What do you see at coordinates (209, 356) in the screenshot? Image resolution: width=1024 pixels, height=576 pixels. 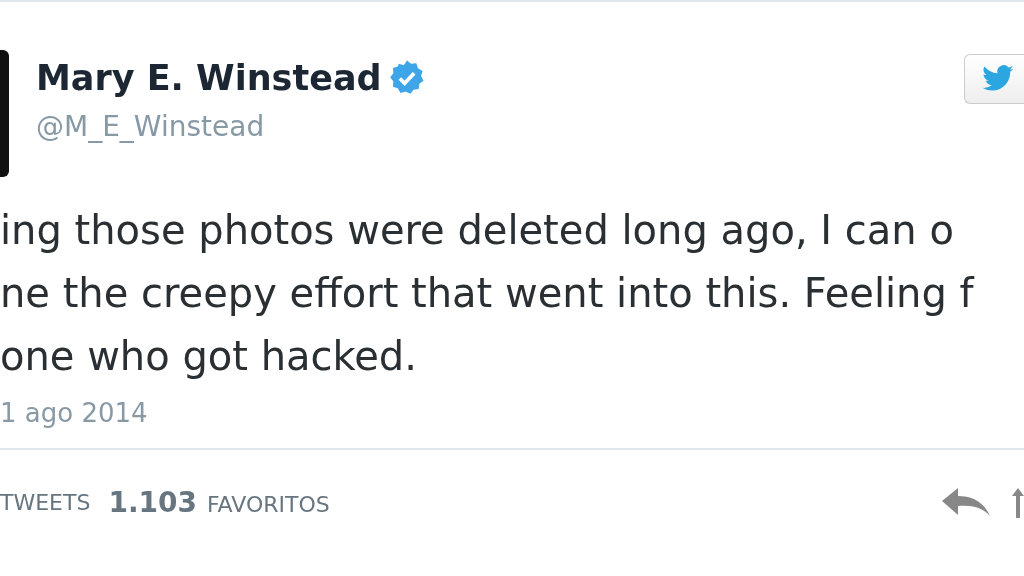 I see `tweet-text: one who got hacked.` at bounding box center [209, 356].